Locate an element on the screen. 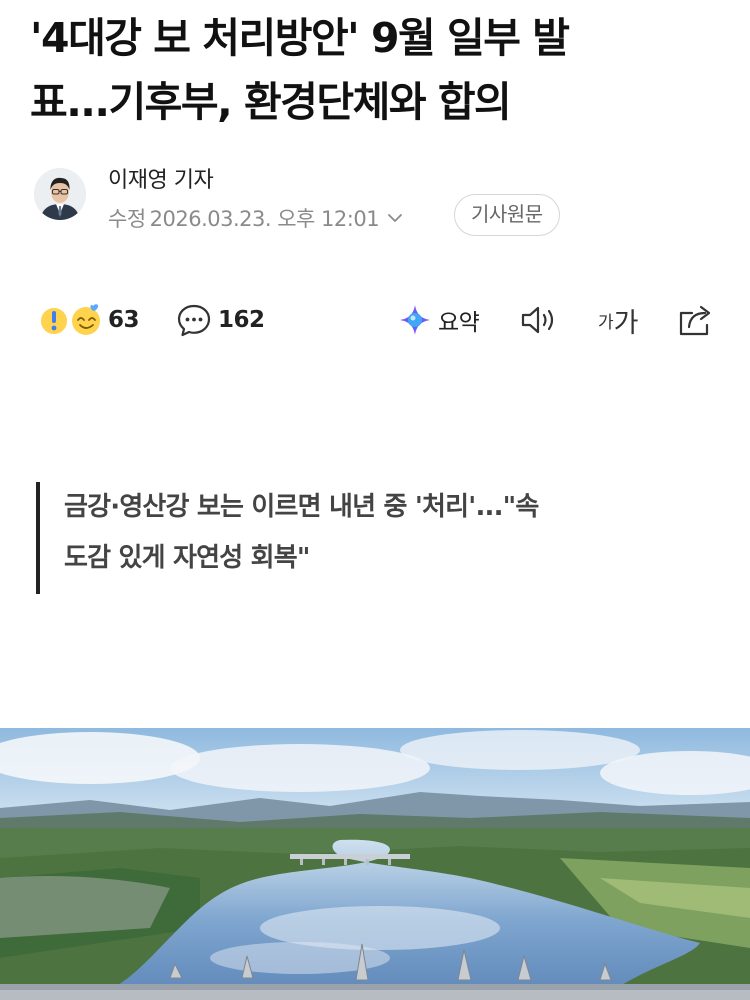 The image size is (750, 1000). reporter-avatar is located at coordinates (60, 194).